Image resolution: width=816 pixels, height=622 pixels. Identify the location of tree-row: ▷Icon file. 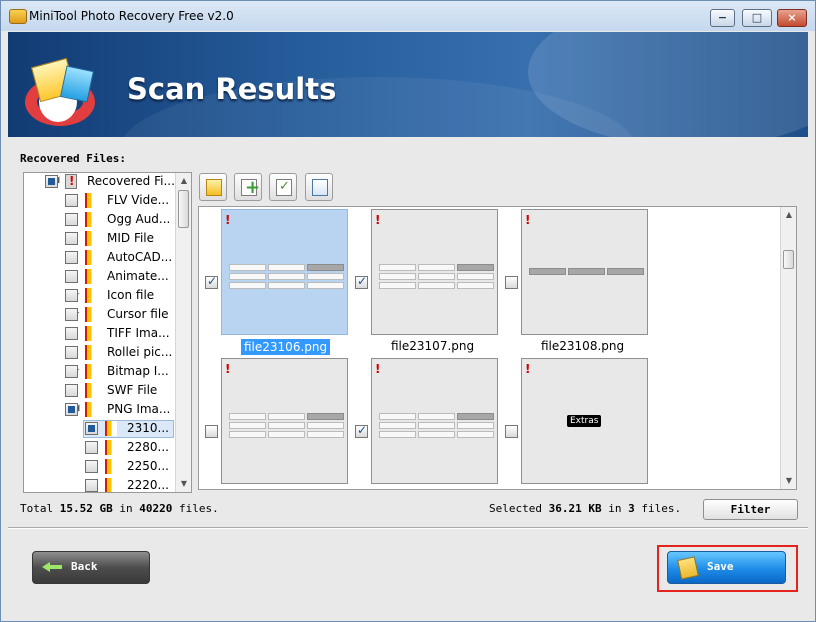
(99, 296).